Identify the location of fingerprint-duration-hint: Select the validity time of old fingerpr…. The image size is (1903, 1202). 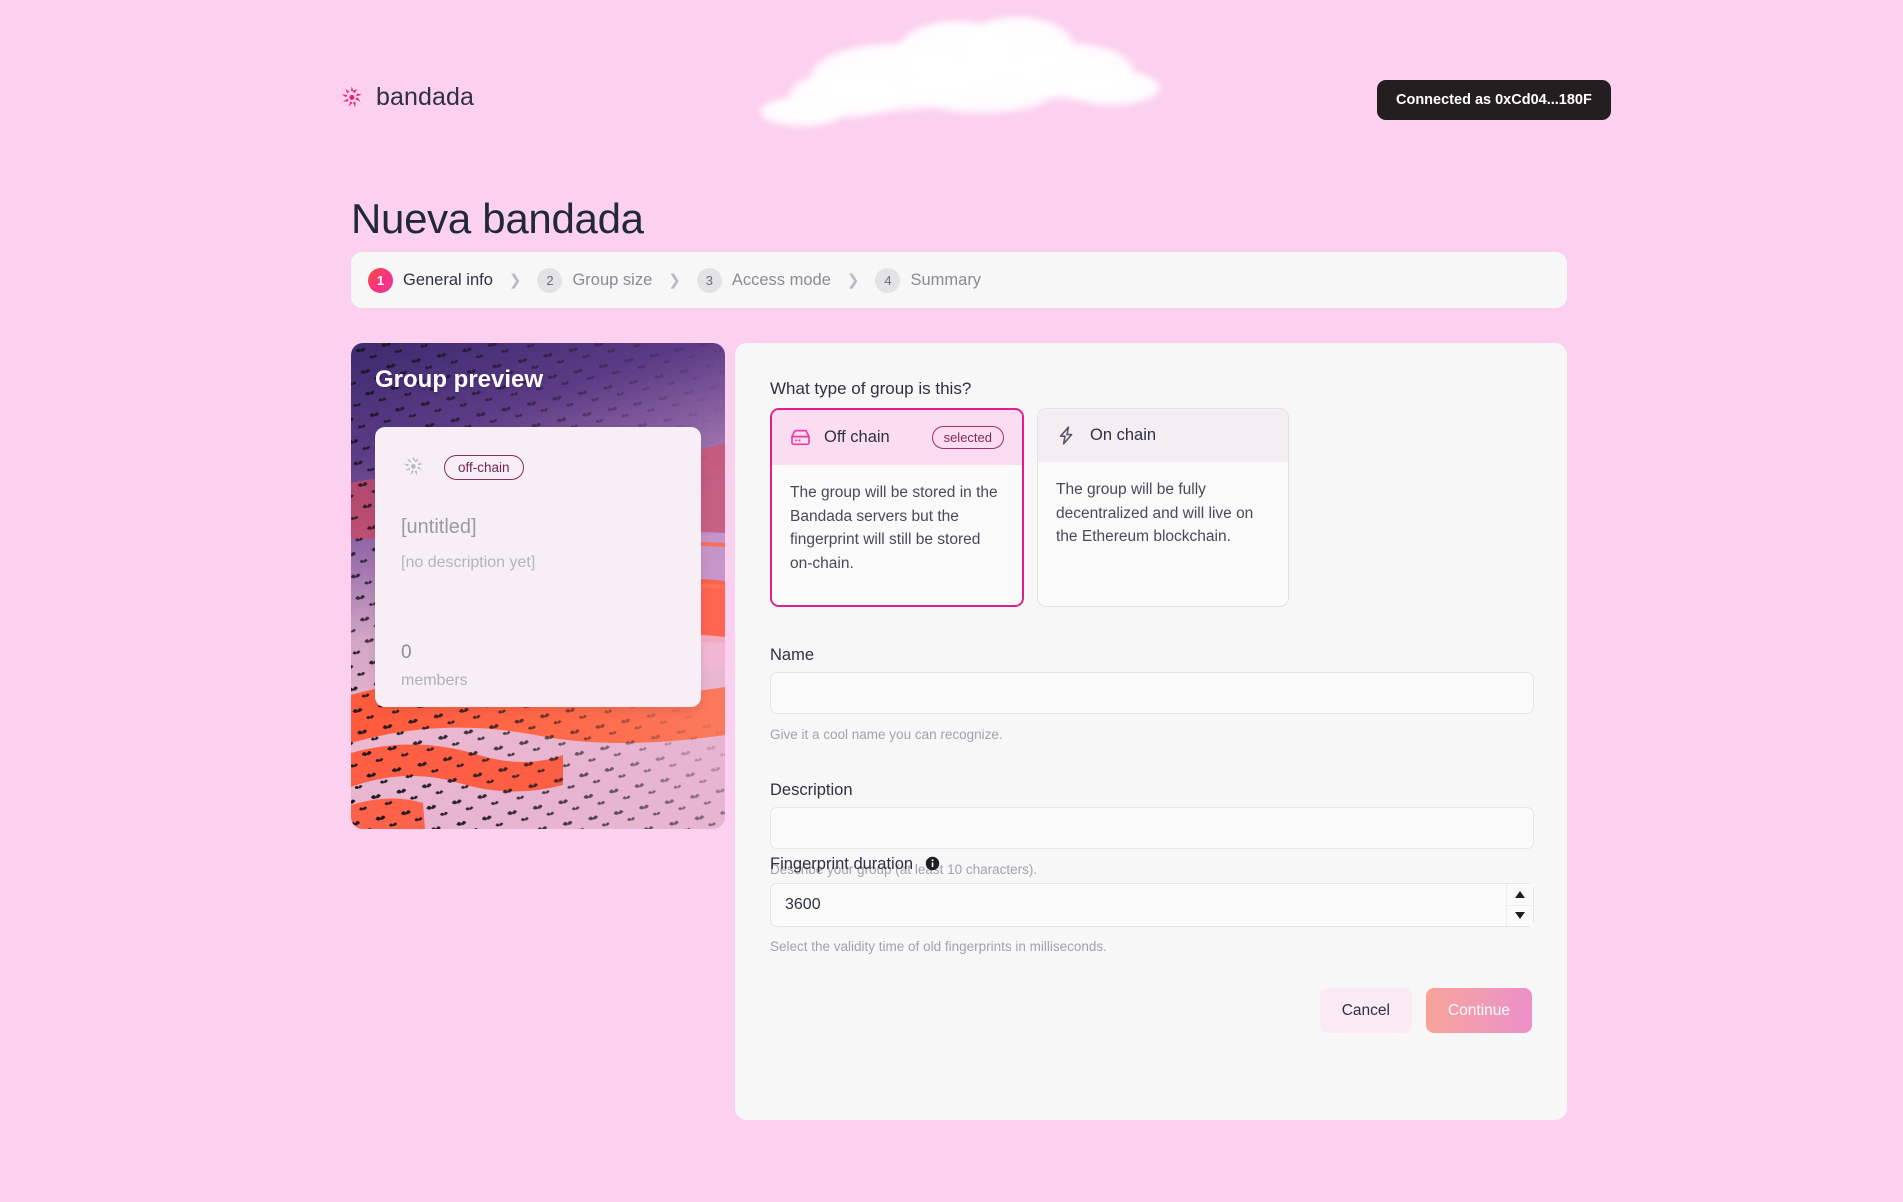
(938, 946).